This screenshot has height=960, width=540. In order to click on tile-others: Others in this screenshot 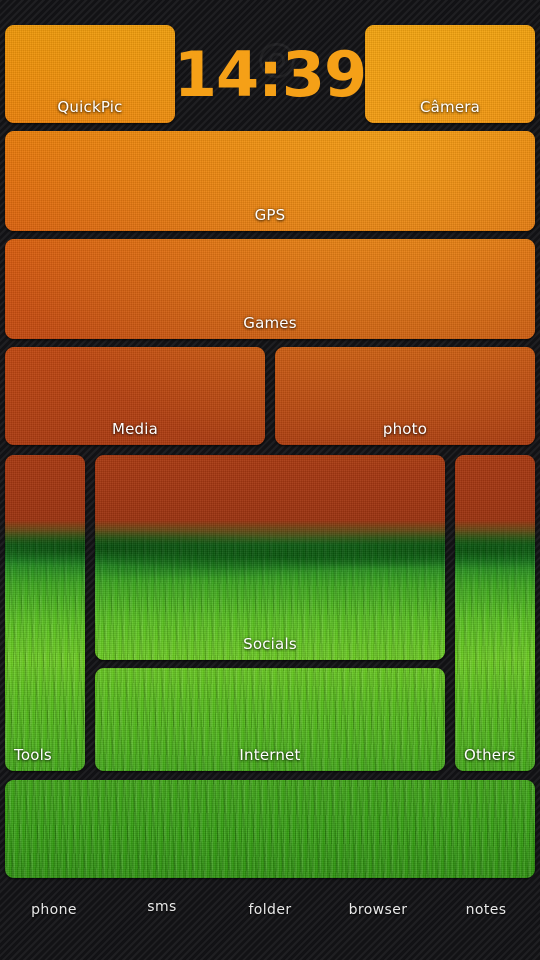, I will do `click(495, 613)`.